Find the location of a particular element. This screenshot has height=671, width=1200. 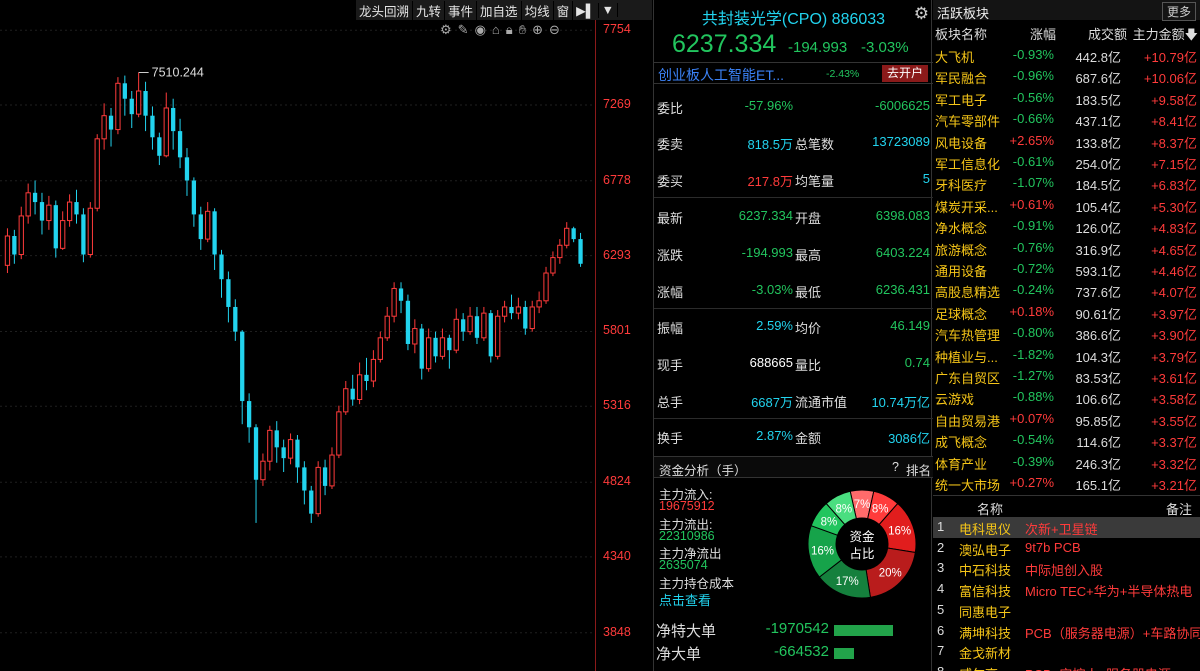

toolbar-events: 事件 is located at coordinates (461, 10).